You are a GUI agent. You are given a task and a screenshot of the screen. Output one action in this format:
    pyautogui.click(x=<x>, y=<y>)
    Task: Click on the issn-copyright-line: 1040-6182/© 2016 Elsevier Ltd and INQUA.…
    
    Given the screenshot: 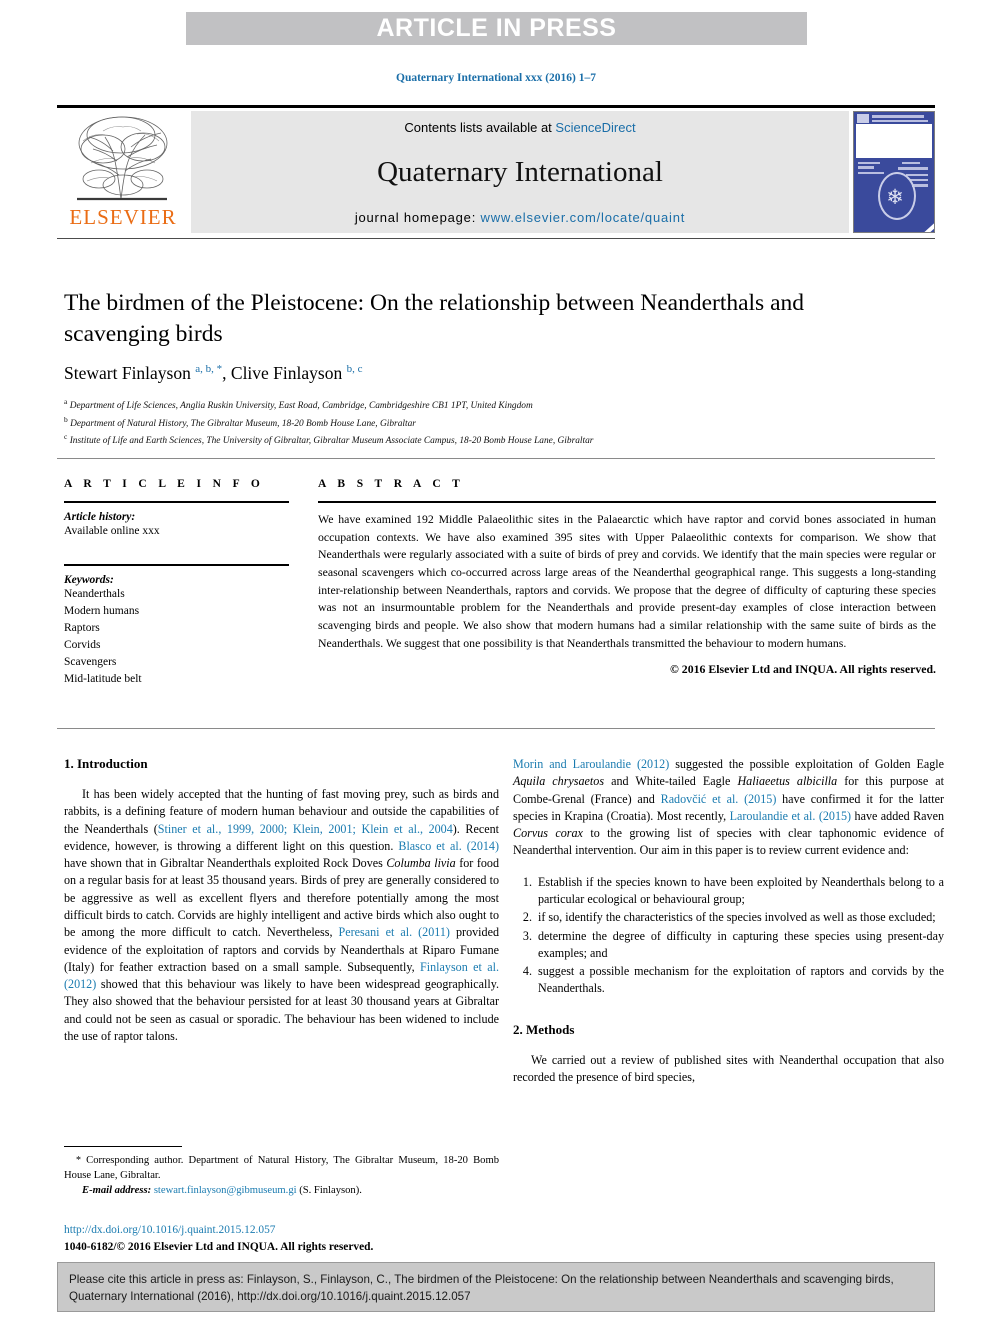 What is the action you would take?
    pyautogui.click(x=219, y=1246)
    